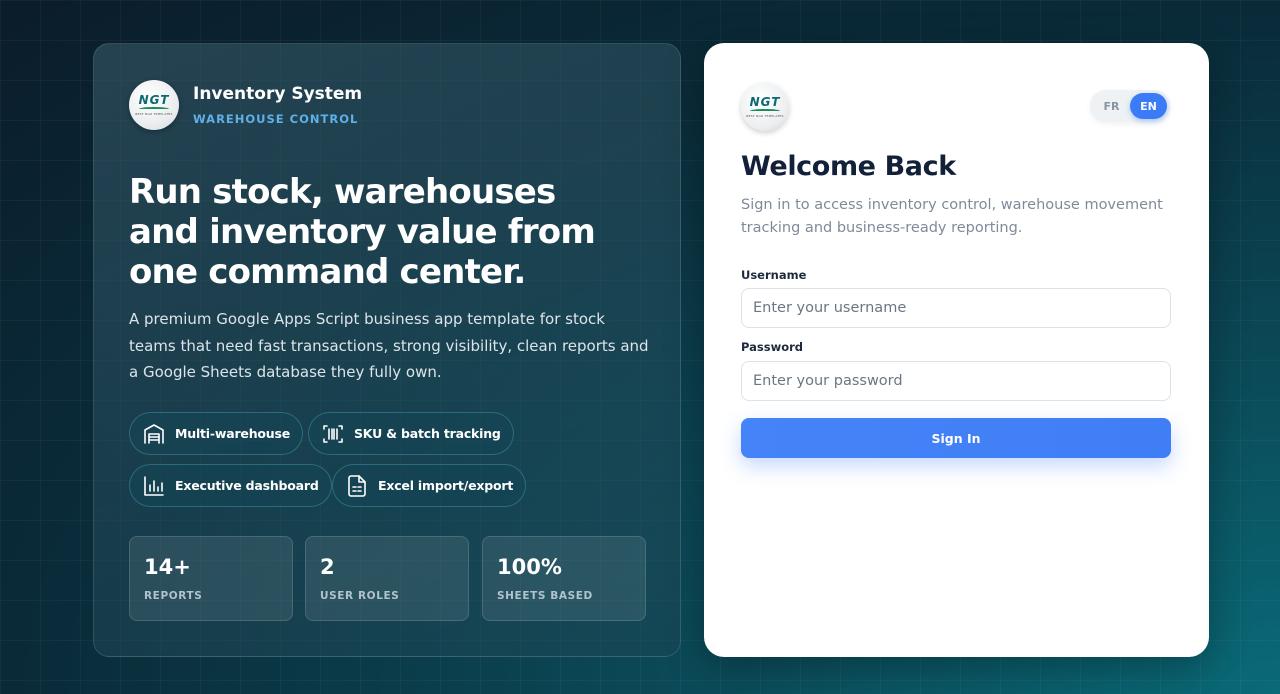 The height and width of the screenshot is (694, 1280). Describe the element at coordinates (276, 119) in the screenshot. I see `app-subtitle: WAREHOUSE CONTROL` at that location.